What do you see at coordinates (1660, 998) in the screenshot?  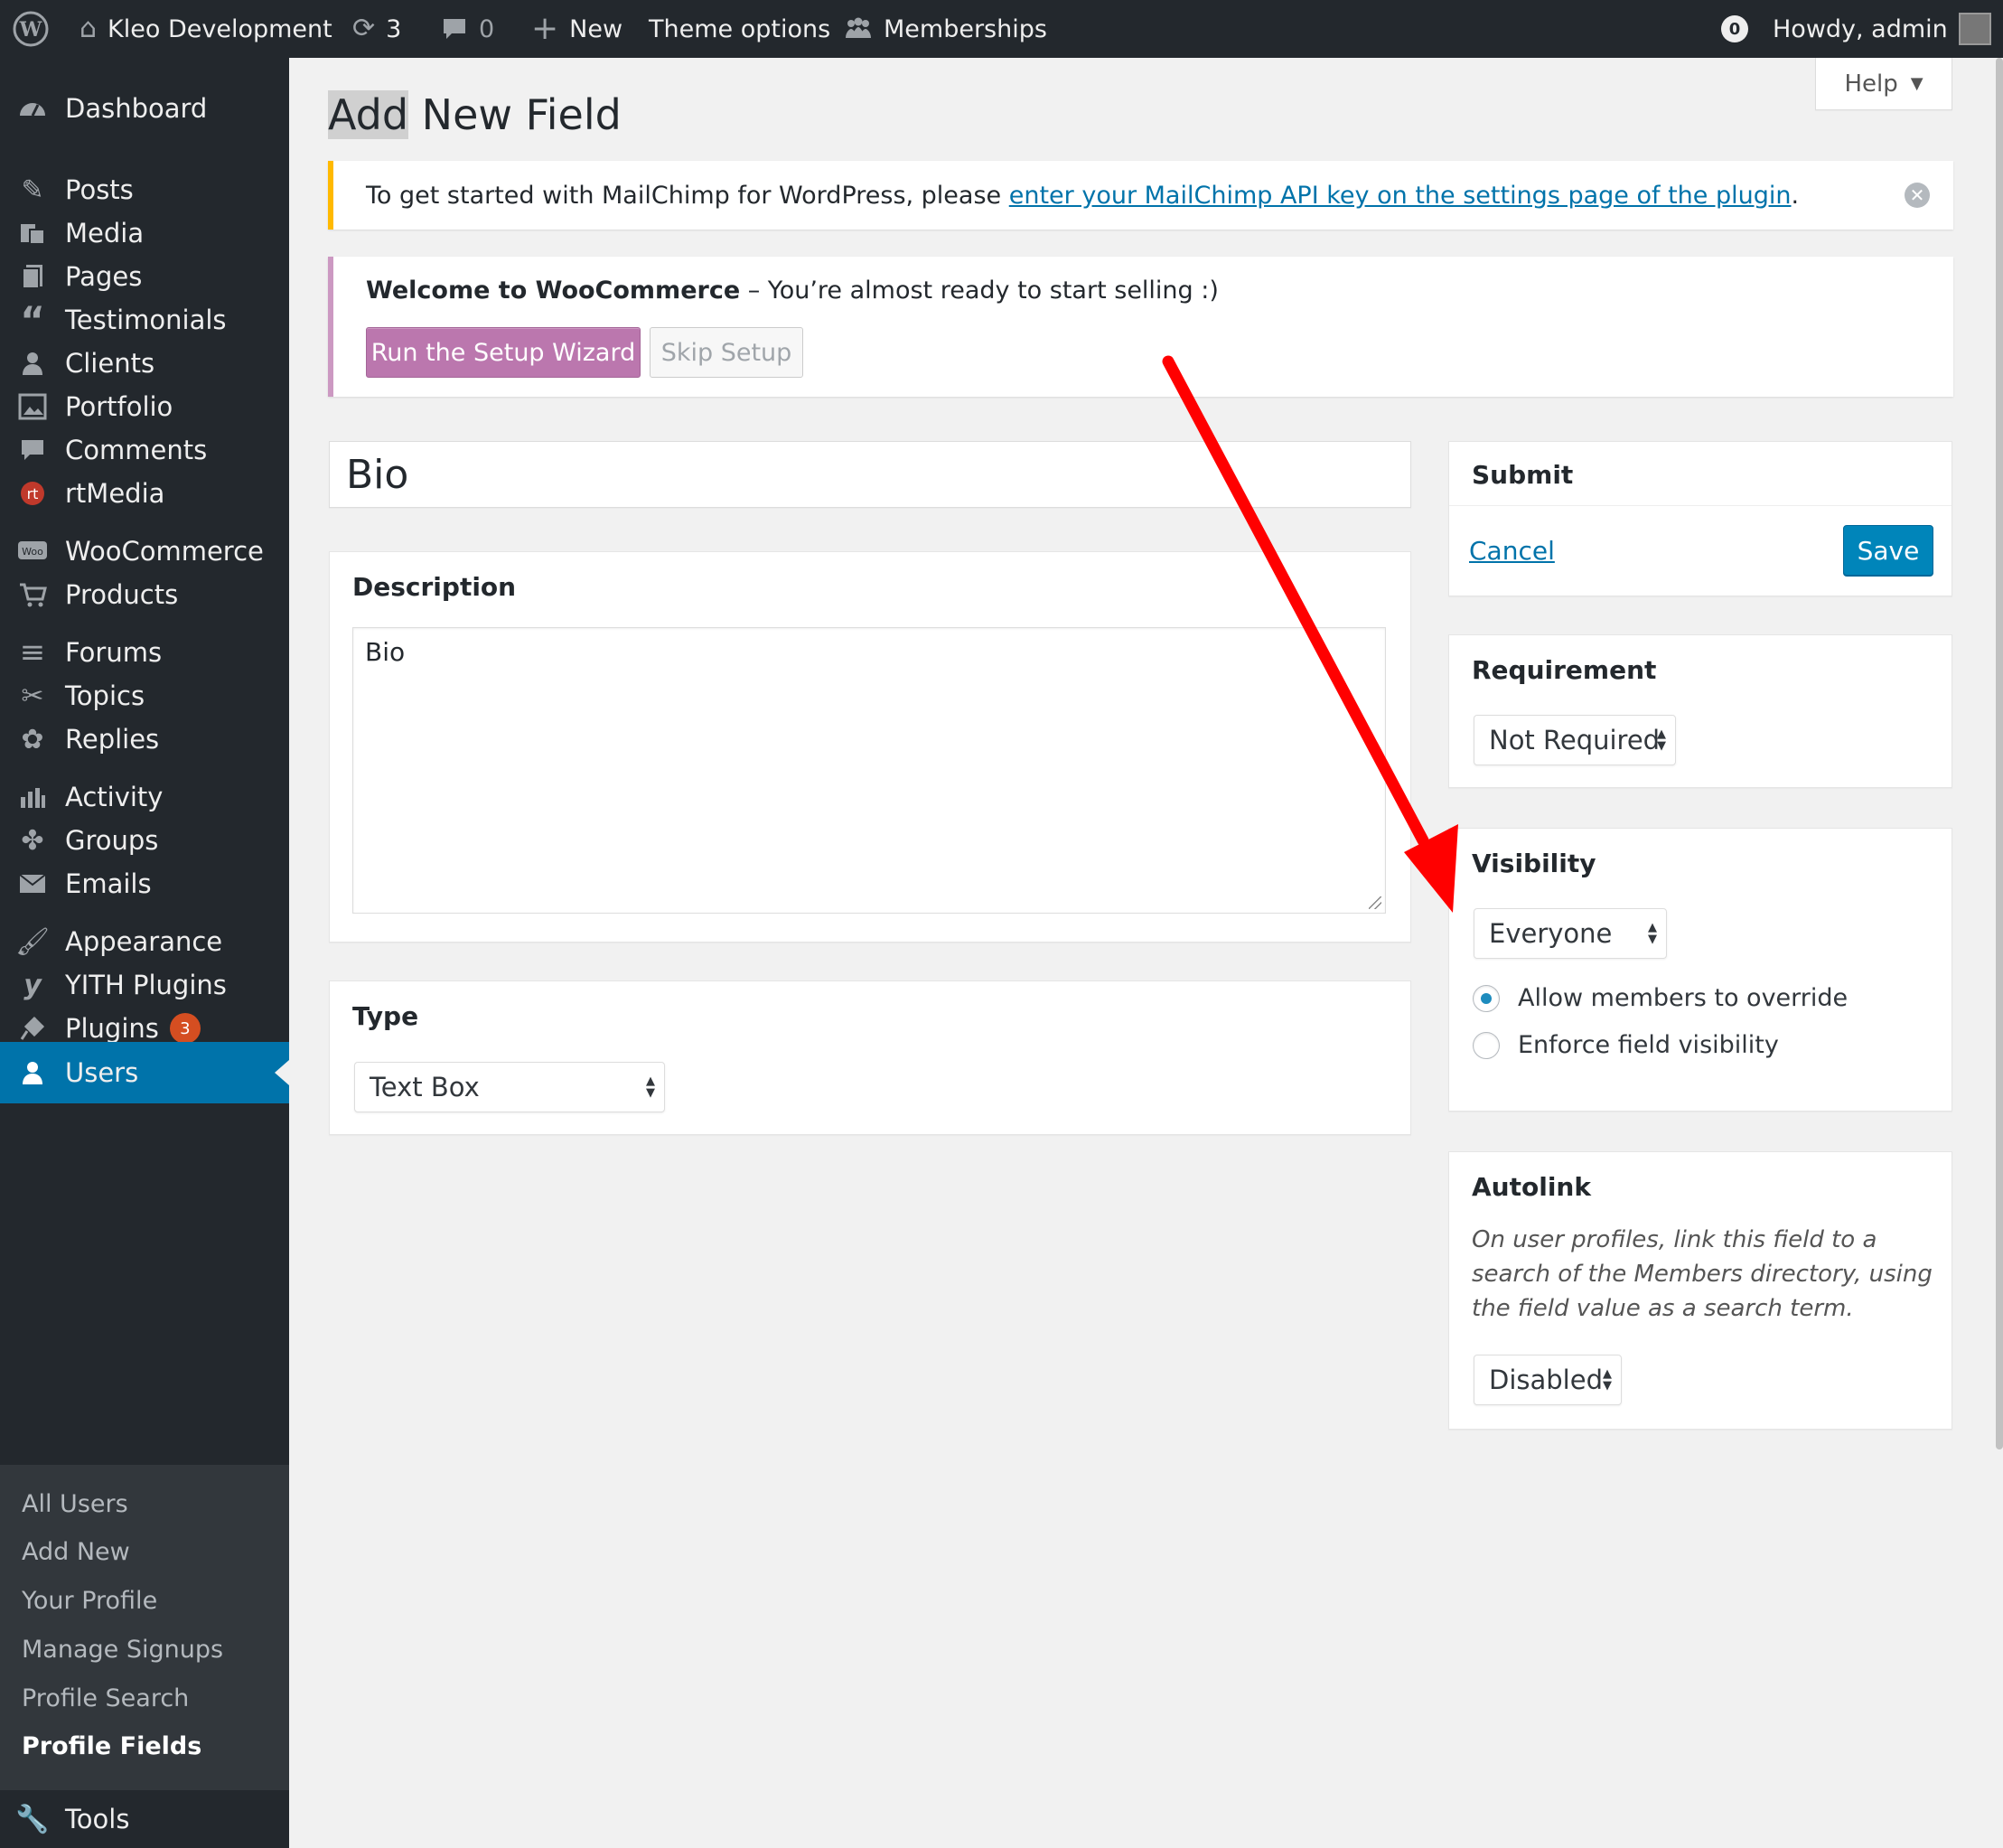 I see `radio-allow-override: Allow members to override` at bounding box center [1660, 998].